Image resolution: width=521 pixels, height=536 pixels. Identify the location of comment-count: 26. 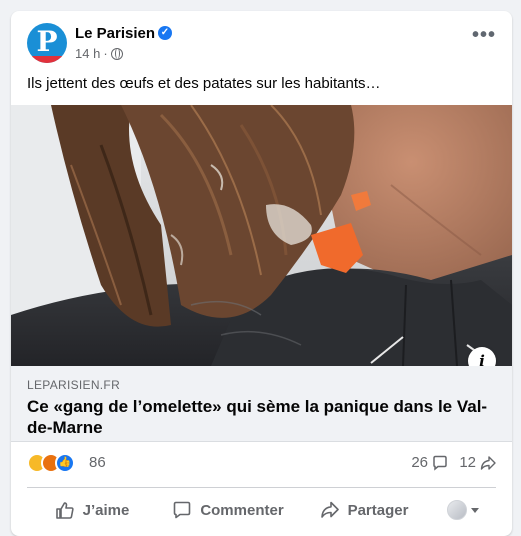
(429, 462).